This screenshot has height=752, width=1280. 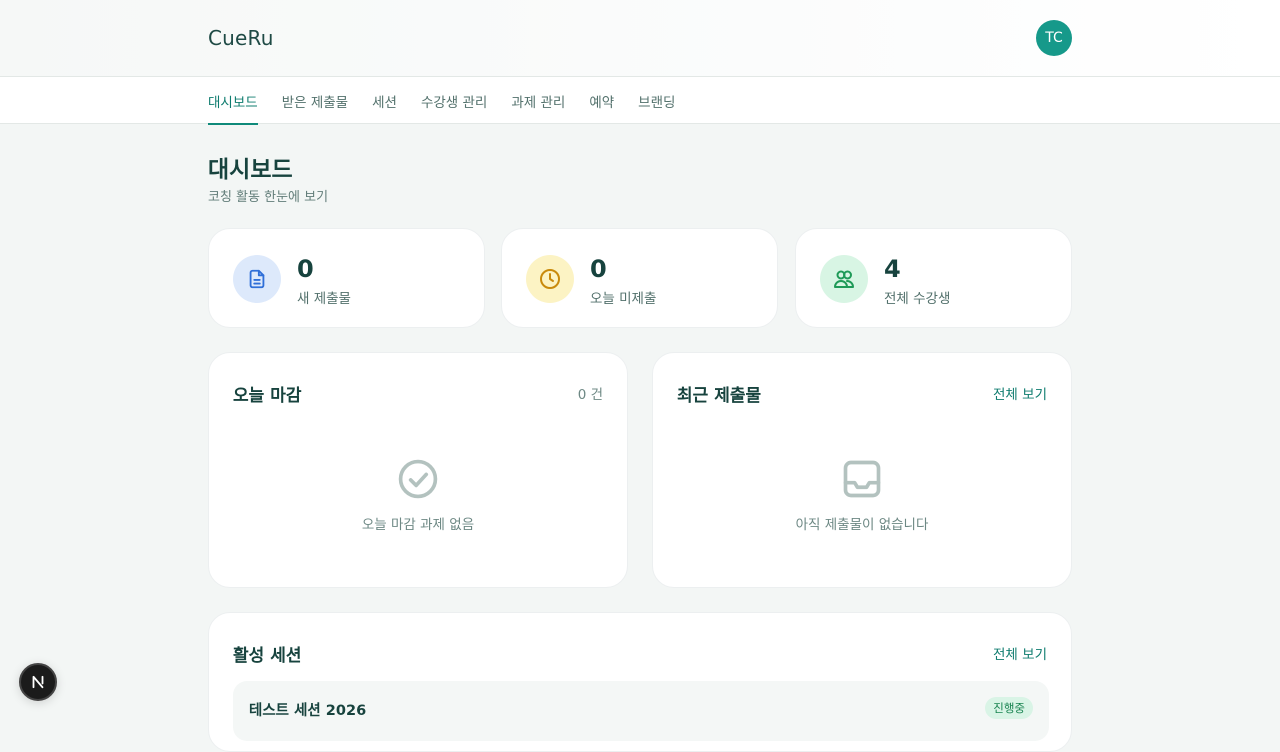 What do you see at coordinates (844, 279) in the screenshot?
I see `users-icon` at bounding box center [844, 279].